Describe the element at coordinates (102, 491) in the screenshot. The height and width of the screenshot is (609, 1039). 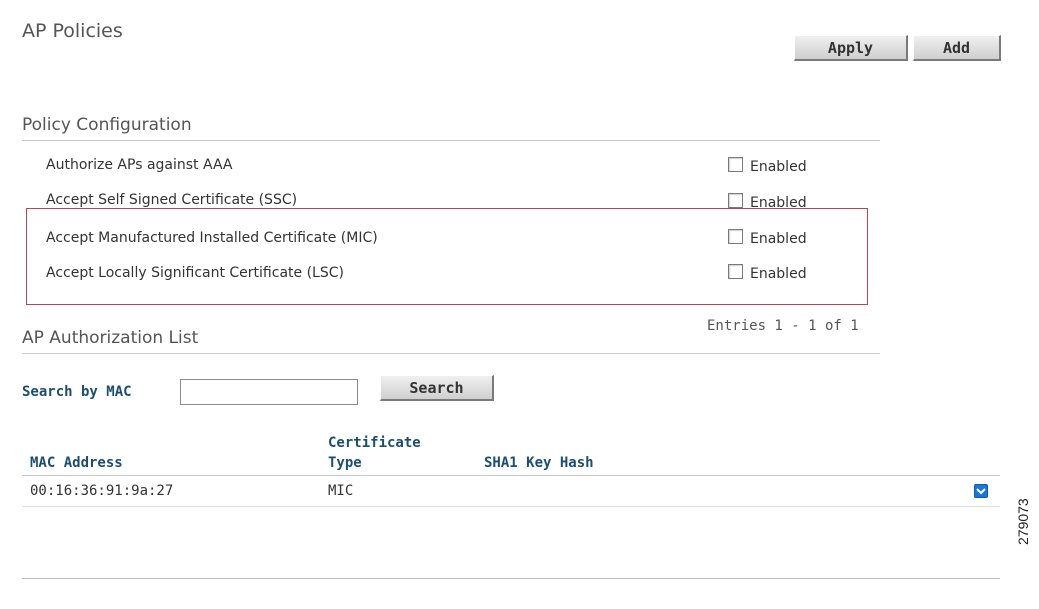
I see `cell-mac-address: 00:16:36:91:9a:27` at that location.